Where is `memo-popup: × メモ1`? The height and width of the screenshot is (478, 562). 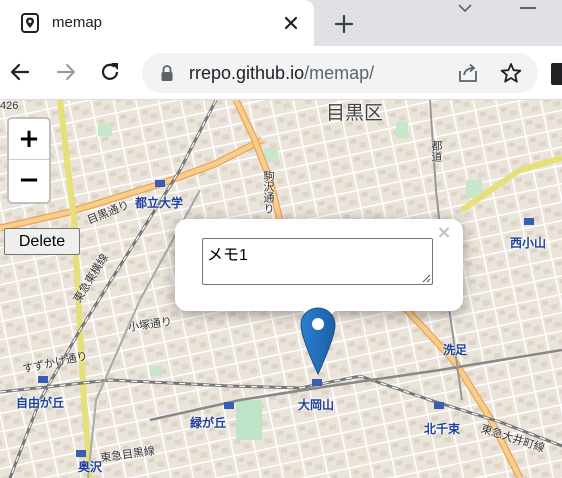 memo-popup: × メモ1 is located at coordinates (319, 265).